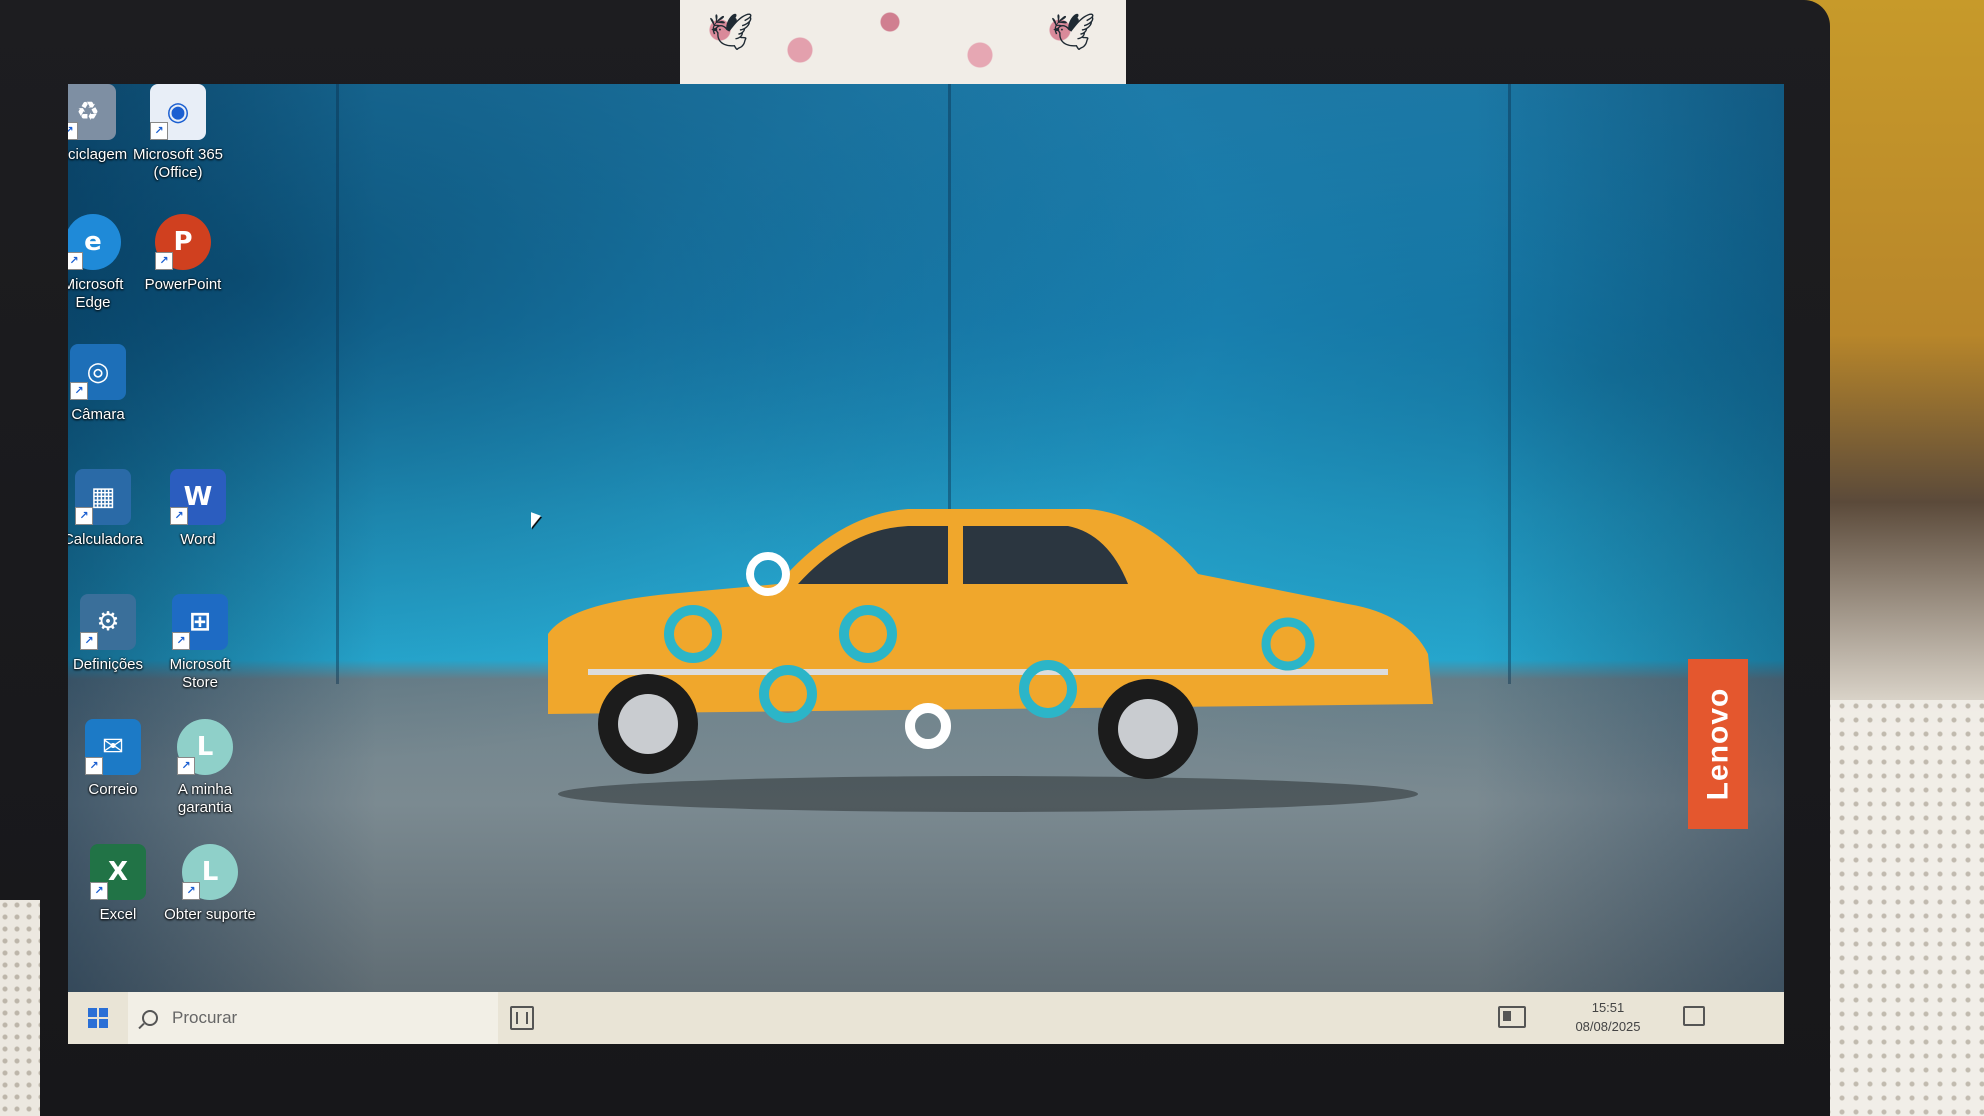 This screenshot has width=1984, height=1116. I want to click on desktop-icon-edge: e Microsoft Edge, so click(105, 263).